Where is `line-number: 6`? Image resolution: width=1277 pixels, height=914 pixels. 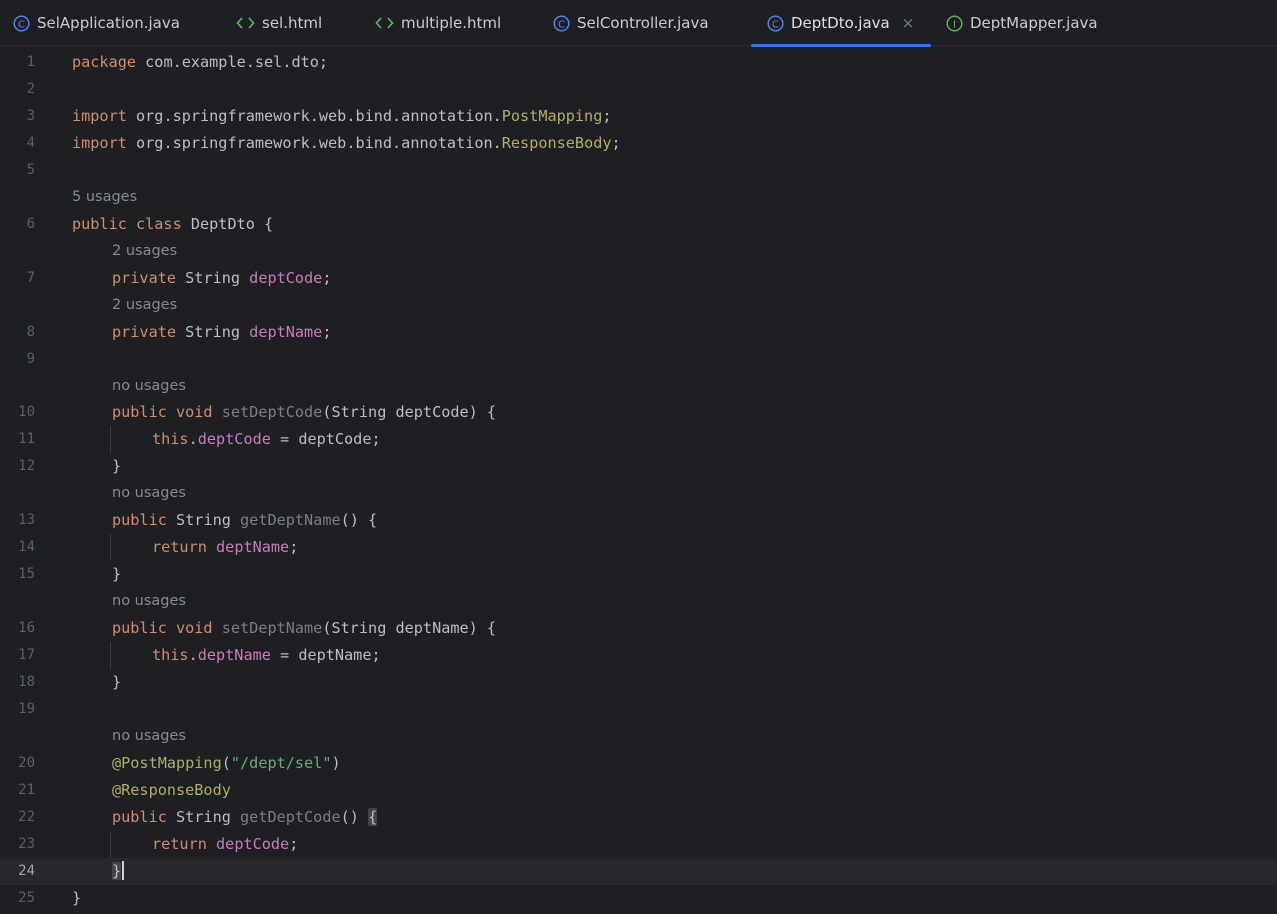
line-number: 6 is located at coordinates (30, 224).